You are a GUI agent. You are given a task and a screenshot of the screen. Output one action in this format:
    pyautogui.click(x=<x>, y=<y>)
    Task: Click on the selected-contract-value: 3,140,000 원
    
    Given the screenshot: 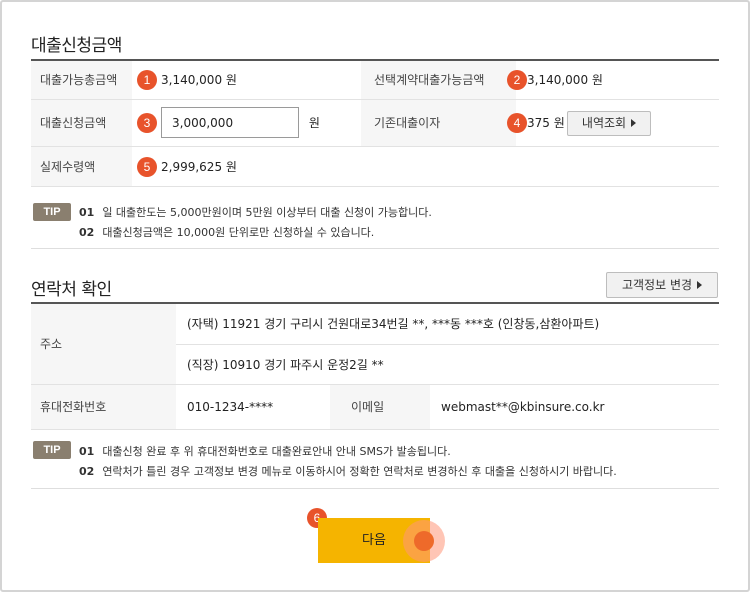 What is the action you would take?
    pyautogui.click(x=565, y=80)
    